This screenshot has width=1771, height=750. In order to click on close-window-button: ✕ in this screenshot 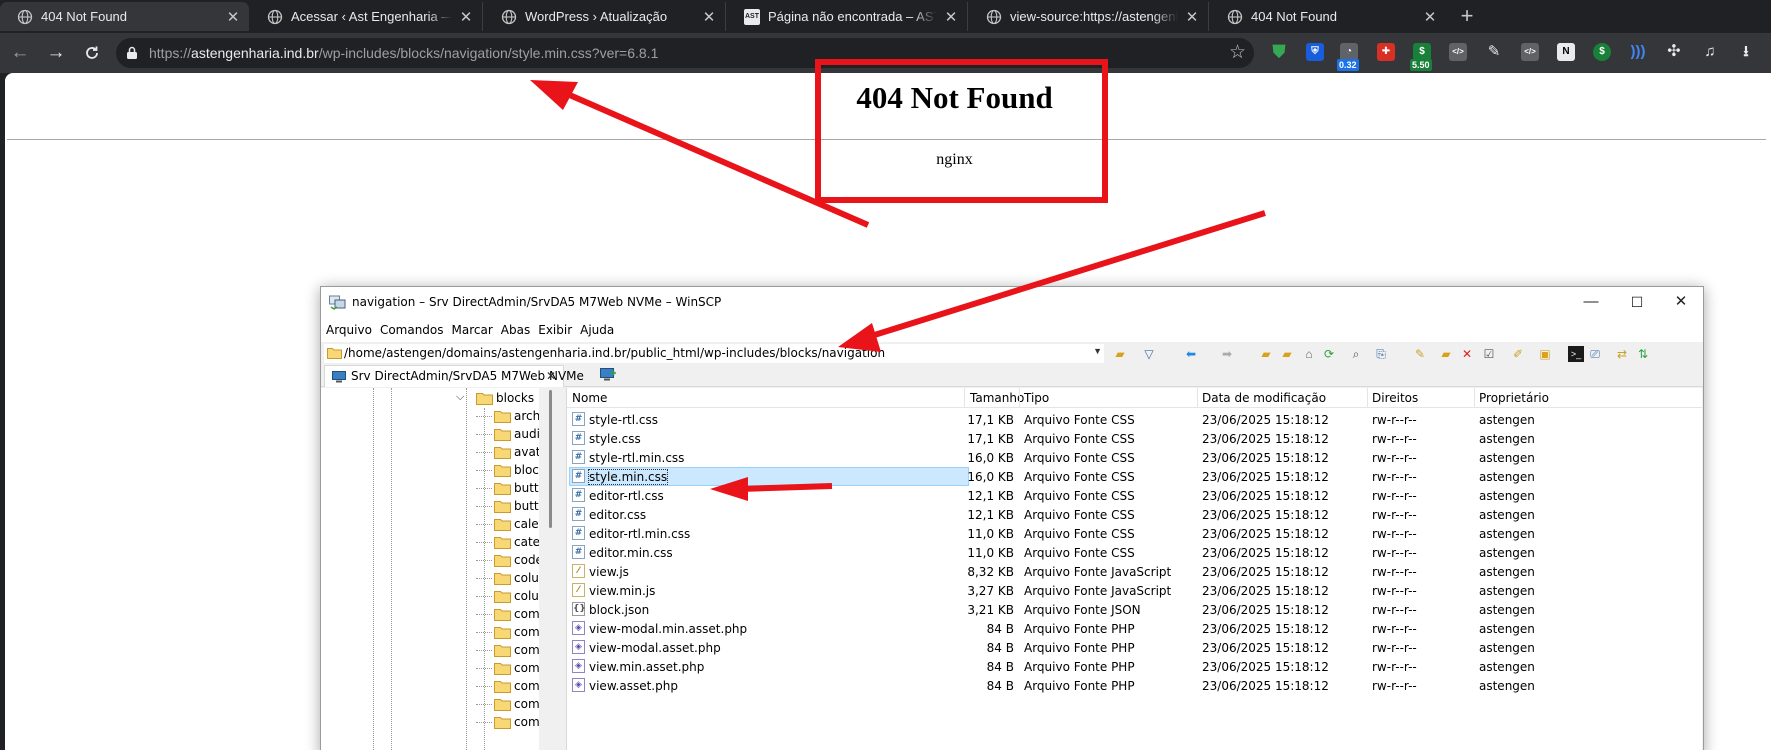, I will do `click(1681, 302)`.